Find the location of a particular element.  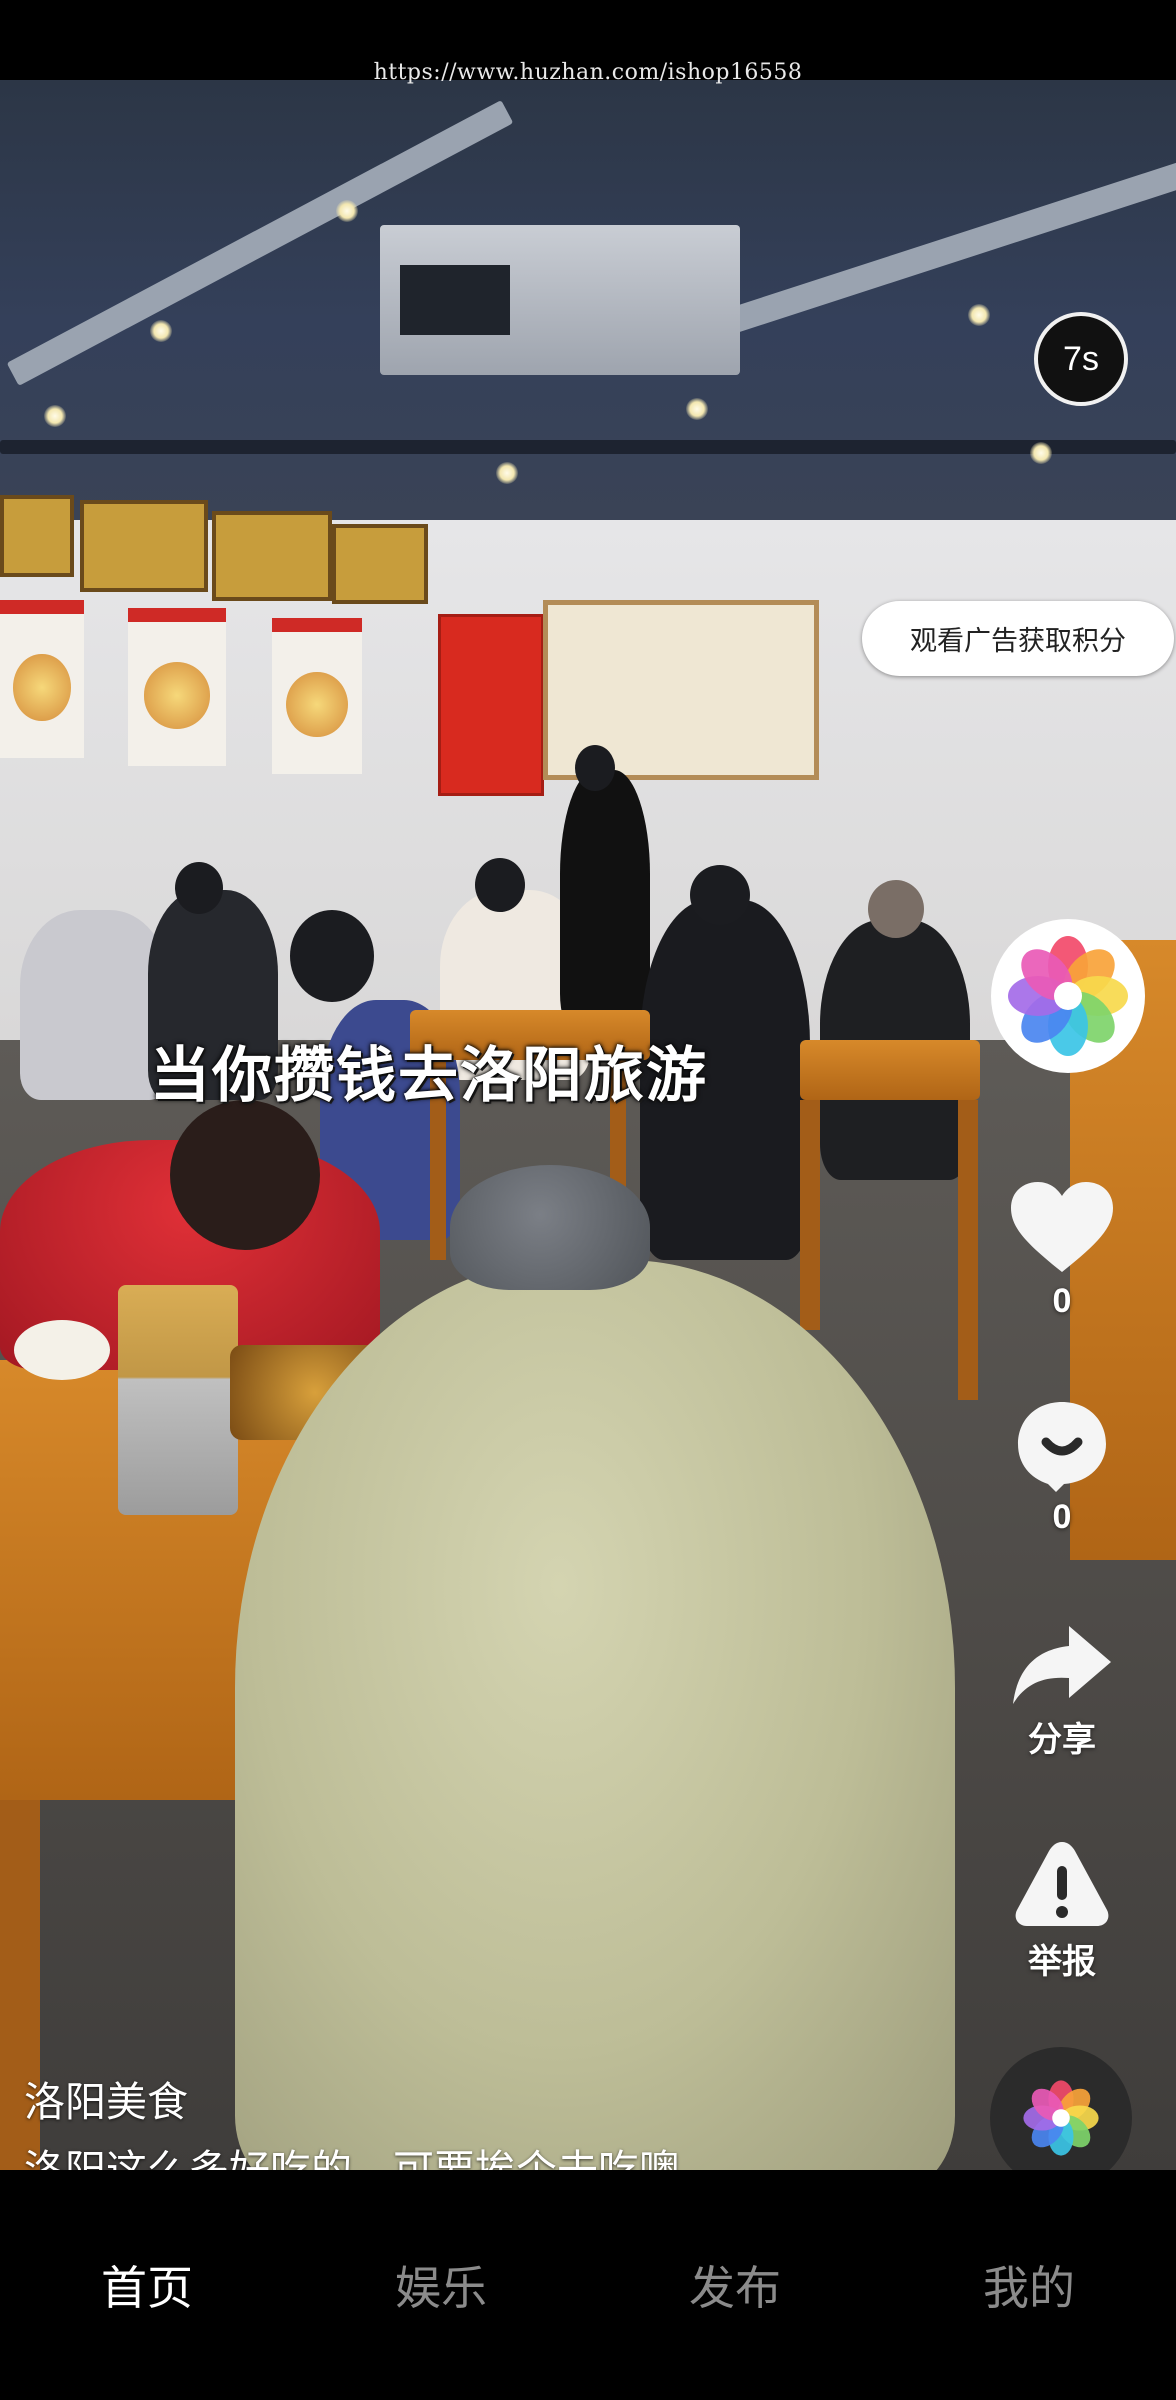

scene-air-duct is located at coordinates (560, 300).